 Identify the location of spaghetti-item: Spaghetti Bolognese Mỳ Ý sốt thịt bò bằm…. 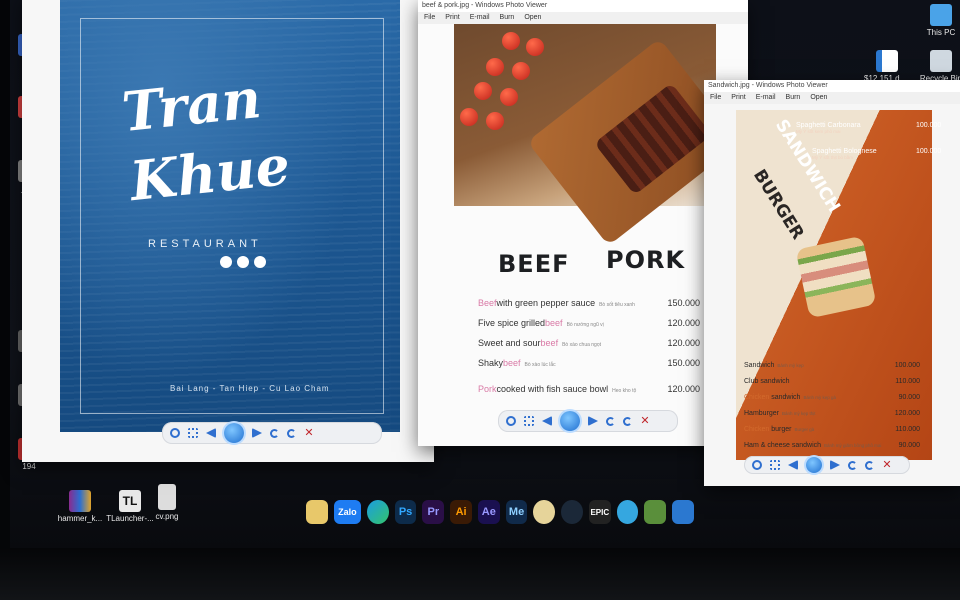
(877, 154).